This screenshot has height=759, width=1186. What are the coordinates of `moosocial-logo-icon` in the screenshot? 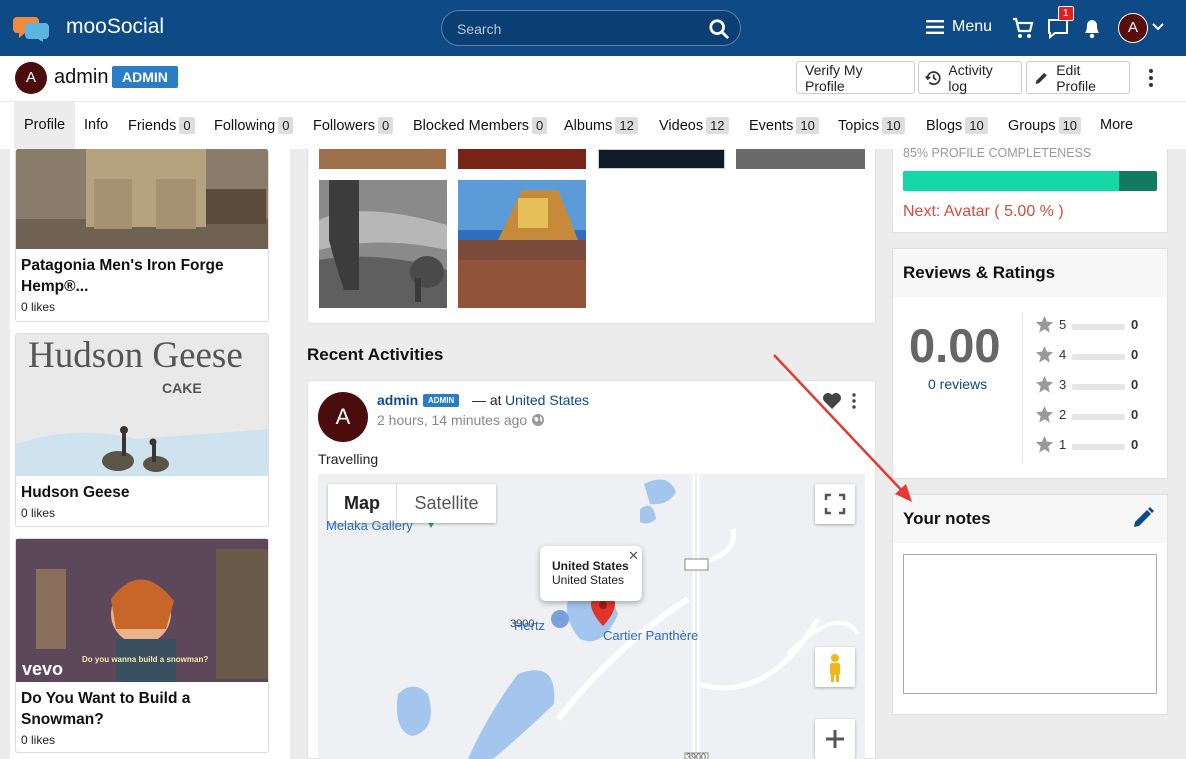 It's located at (32, 28).